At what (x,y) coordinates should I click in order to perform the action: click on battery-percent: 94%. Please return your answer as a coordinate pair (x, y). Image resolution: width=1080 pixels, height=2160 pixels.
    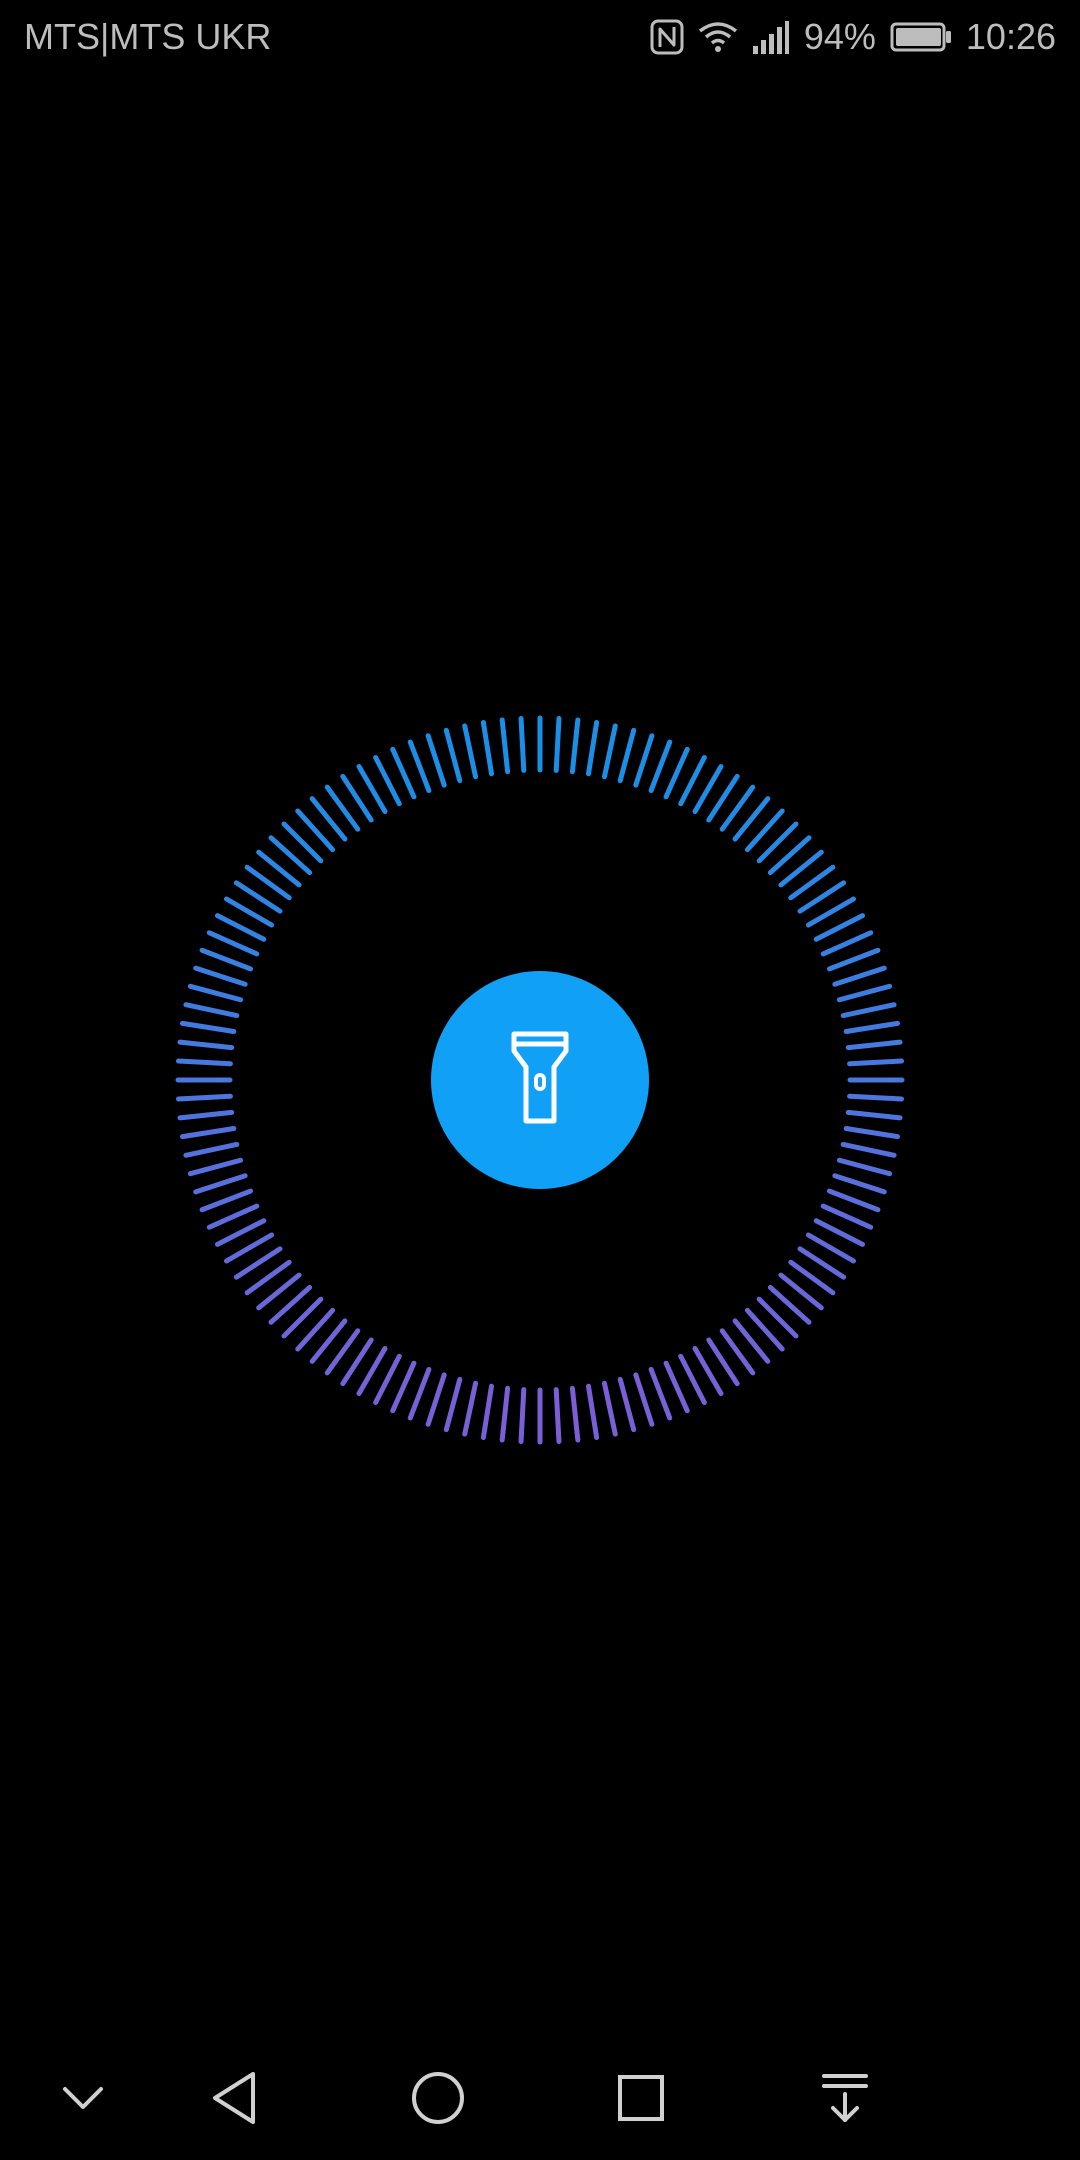
    Looking at the image, I should click on (839, 36).